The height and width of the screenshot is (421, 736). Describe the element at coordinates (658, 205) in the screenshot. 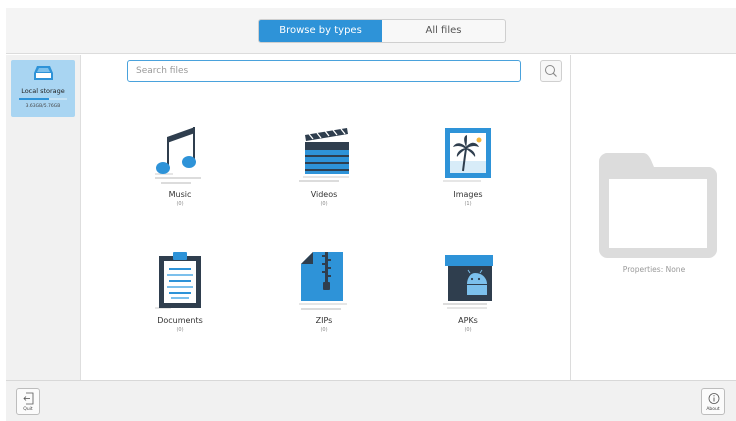

I see `folder-icon` at that location.